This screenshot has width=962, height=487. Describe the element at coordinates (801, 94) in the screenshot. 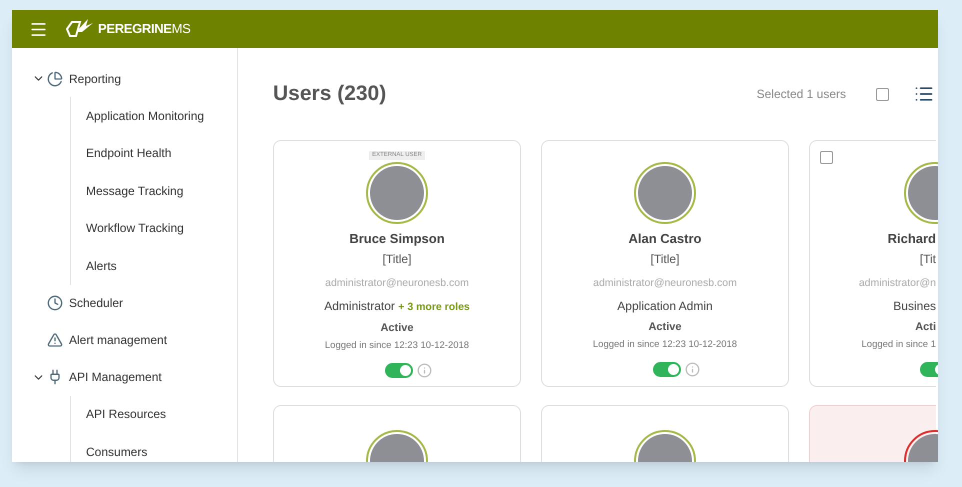

I see `selection-count: Selected 1 users` at that location.